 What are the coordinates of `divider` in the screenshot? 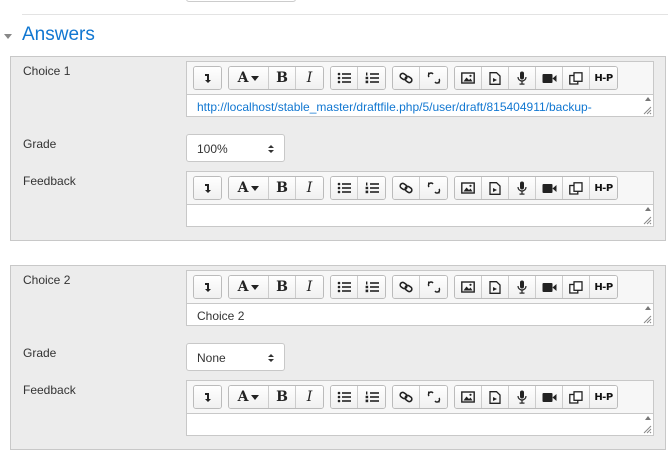 It's located at (345, 14).